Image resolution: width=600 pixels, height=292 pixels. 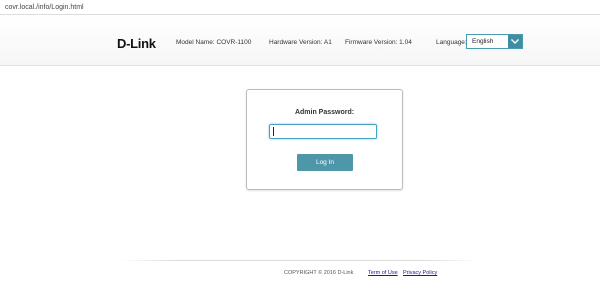 I want to click on language-label: Language:, so click(x=451, y=42).